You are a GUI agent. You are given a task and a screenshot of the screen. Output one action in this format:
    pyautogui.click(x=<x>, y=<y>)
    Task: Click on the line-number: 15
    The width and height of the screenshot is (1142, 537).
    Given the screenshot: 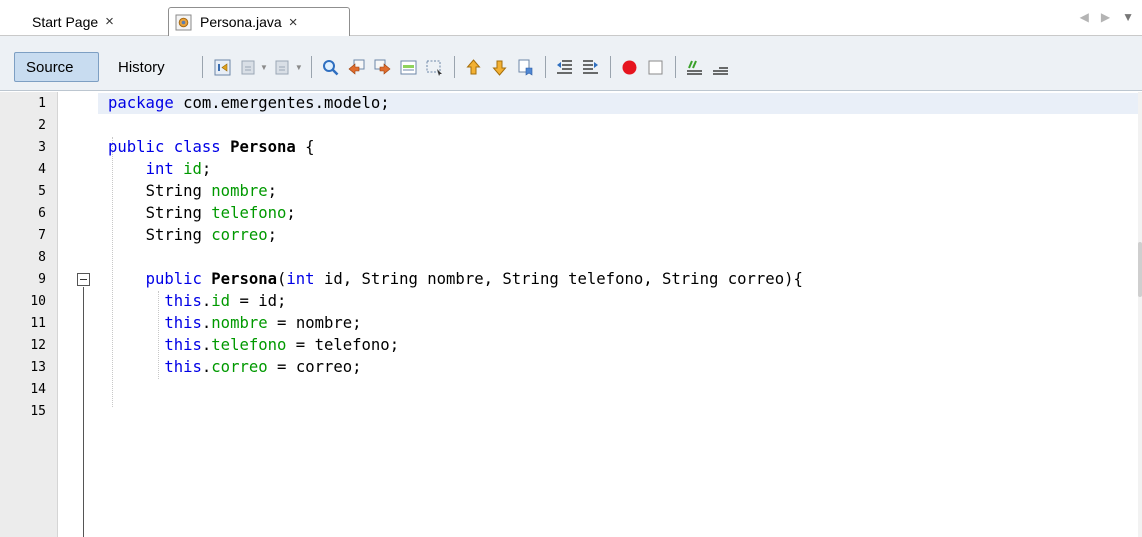 What is the action you would take?
    pyautogui.click(x=38, y=411)
    